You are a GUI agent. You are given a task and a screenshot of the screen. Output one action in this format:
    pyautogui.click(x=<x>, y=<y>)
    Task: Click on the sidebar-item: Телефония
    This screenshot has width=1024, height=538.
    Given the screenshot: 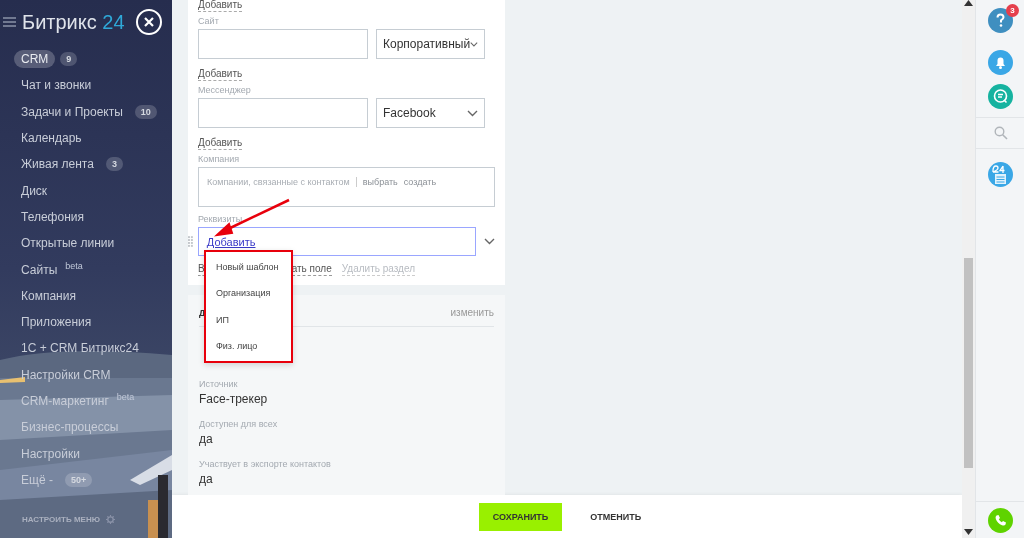 What is the action you would take?
    pyautogui.click(x=52, y=216)
    